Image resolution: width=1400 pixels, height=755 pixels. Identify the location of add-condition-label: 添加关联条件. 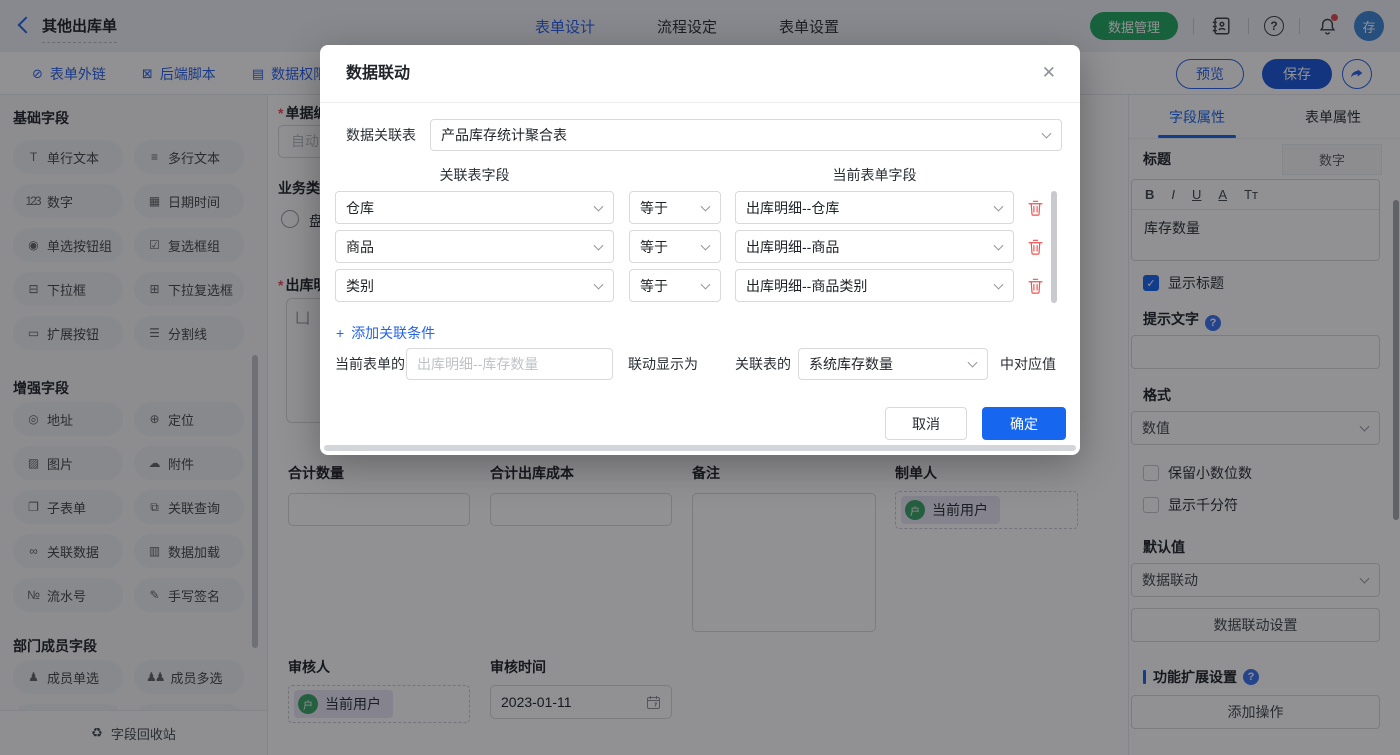
(393, 333).